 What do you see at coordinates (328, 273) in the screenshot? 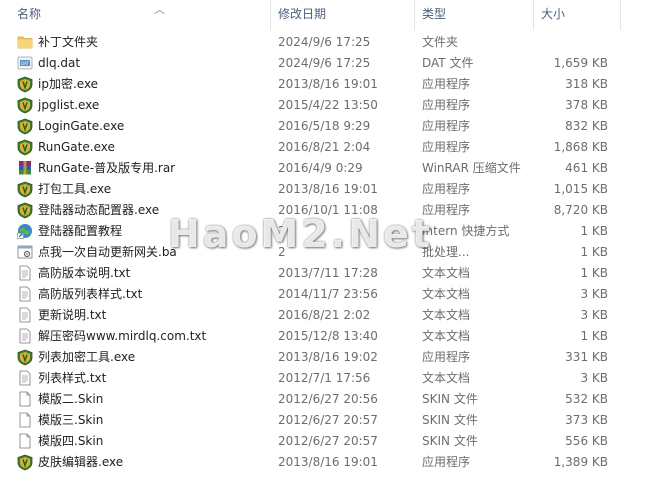
I see `file-modified: 2013/7/11 17:28` at bounding box center [328, 273].